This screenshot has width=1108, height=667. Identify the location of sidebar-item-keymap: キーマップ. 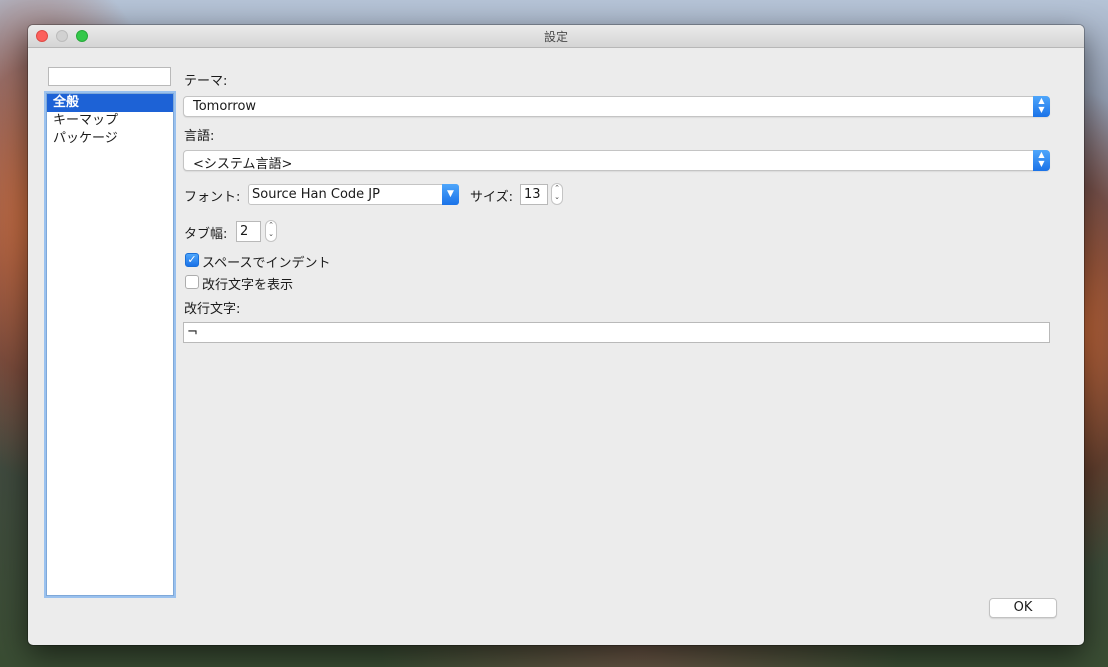
(110, 121).